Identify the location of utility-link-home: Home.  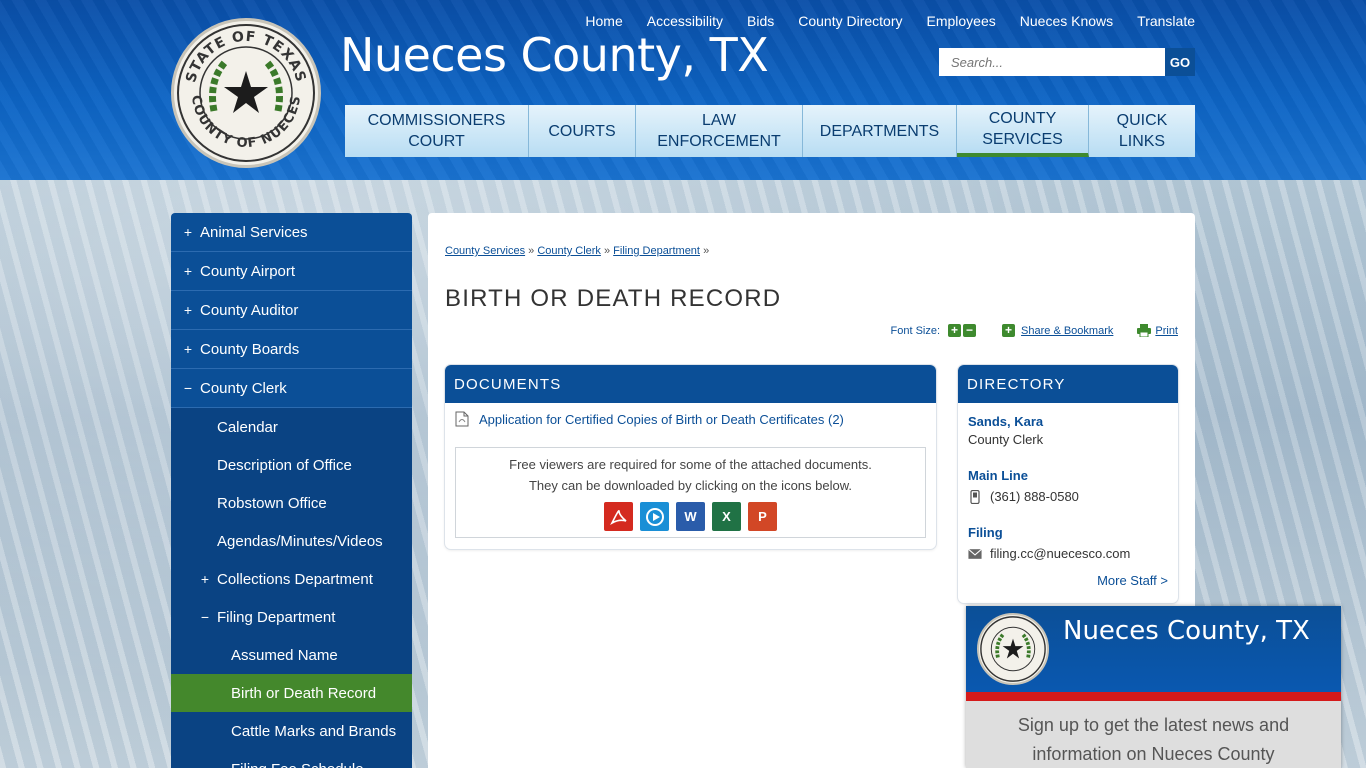
(603, 21).